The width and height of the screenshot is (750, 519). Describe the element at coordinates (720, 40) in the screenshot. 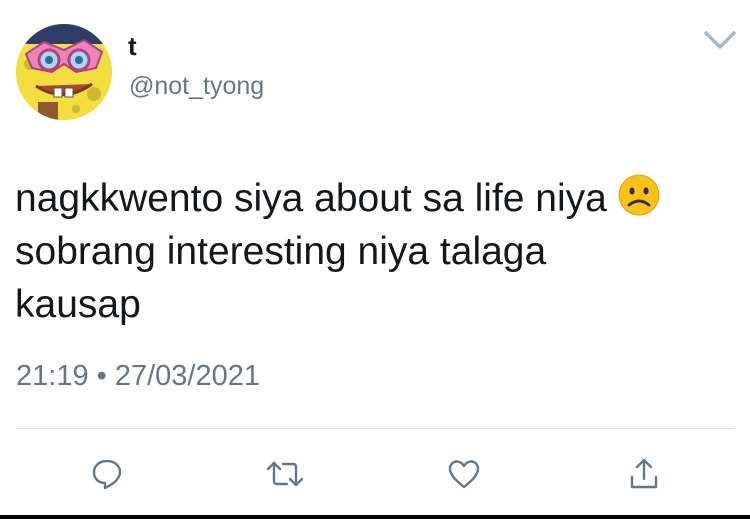

I see `chevron-down-icon` at that location.